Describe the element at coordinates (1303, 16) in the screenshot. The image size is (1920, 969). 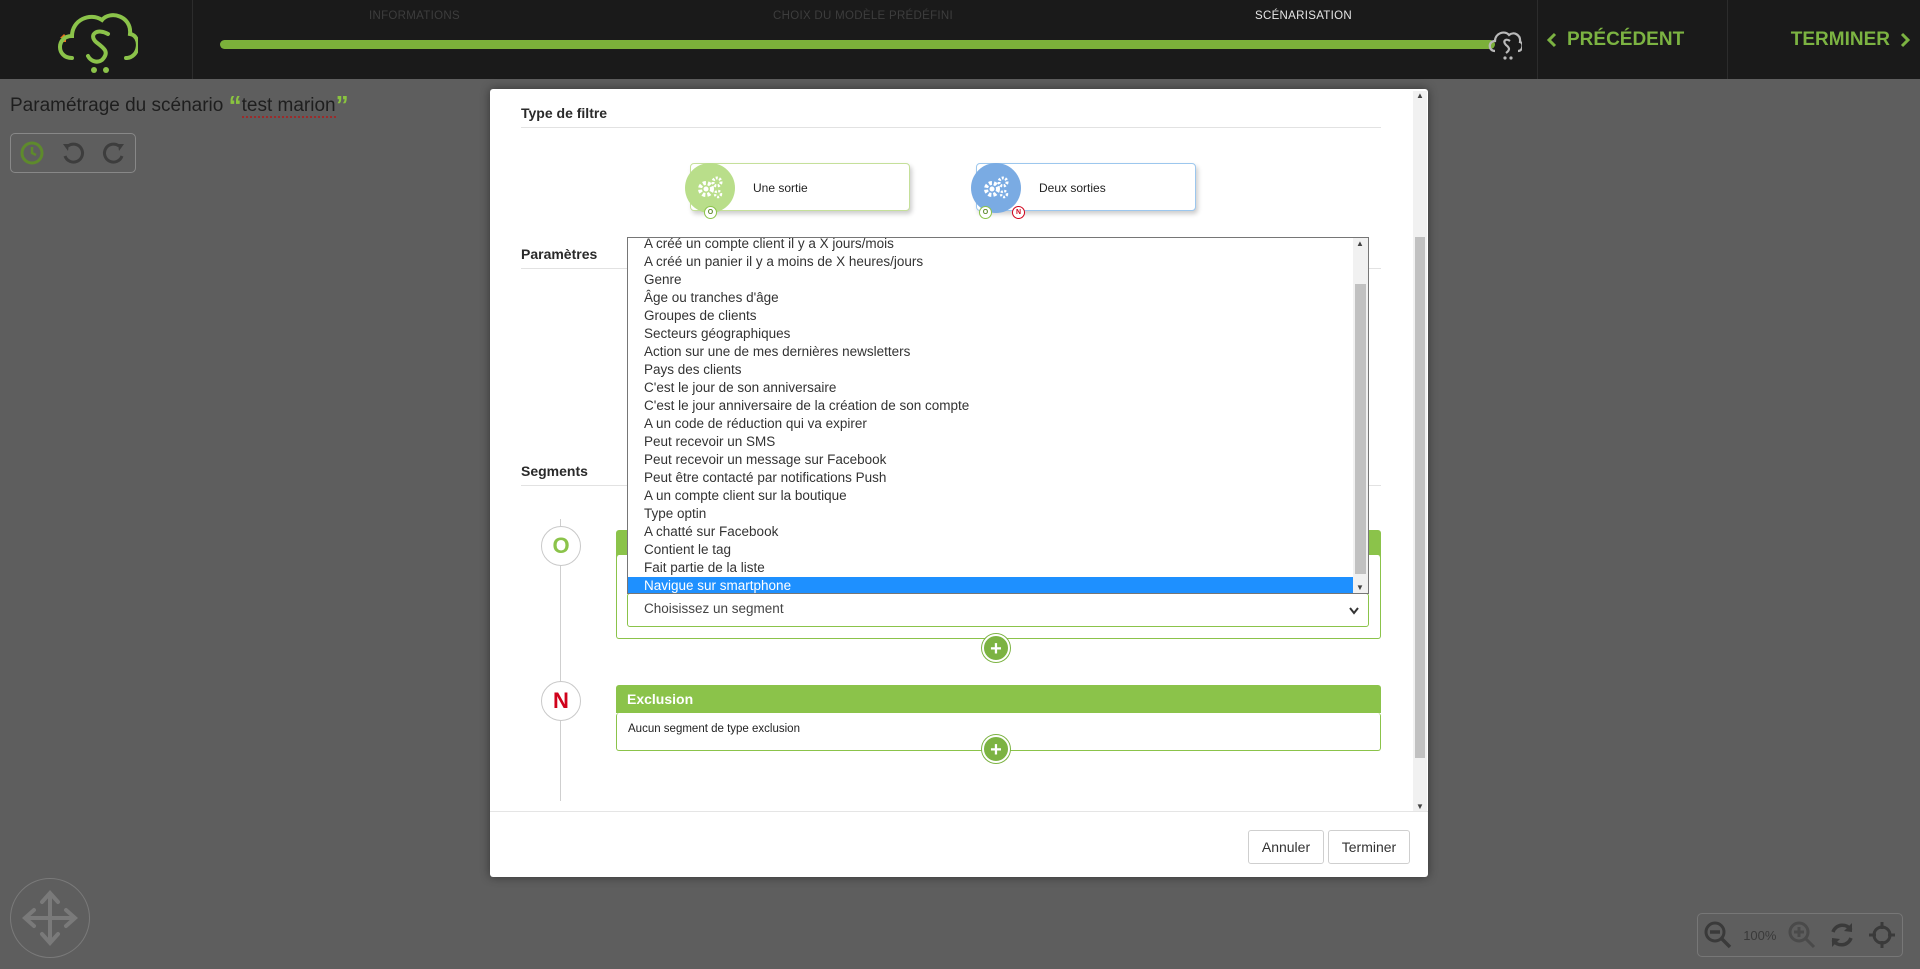
I see `step-scenarisation: SCÉNARISATION` at that location.